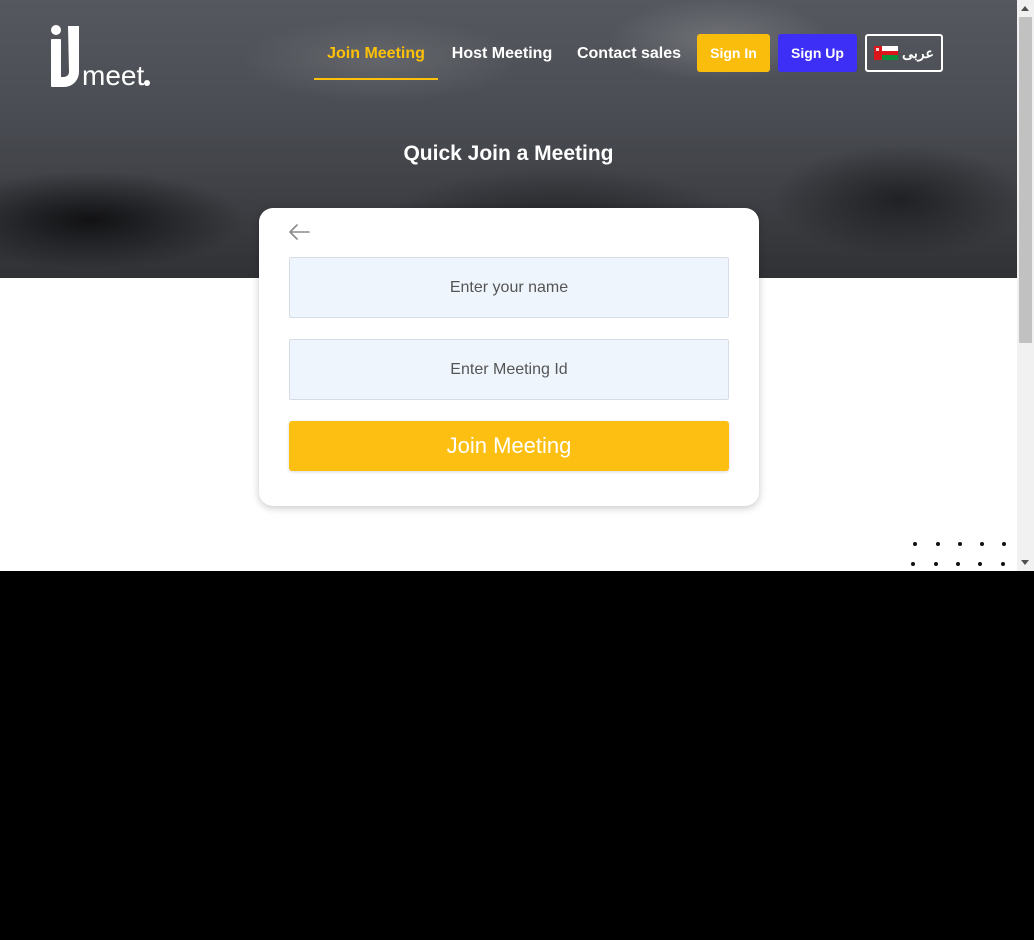  Describe the element at coordinates (509, 287) in the screenshot. I see `name-input` at that location.